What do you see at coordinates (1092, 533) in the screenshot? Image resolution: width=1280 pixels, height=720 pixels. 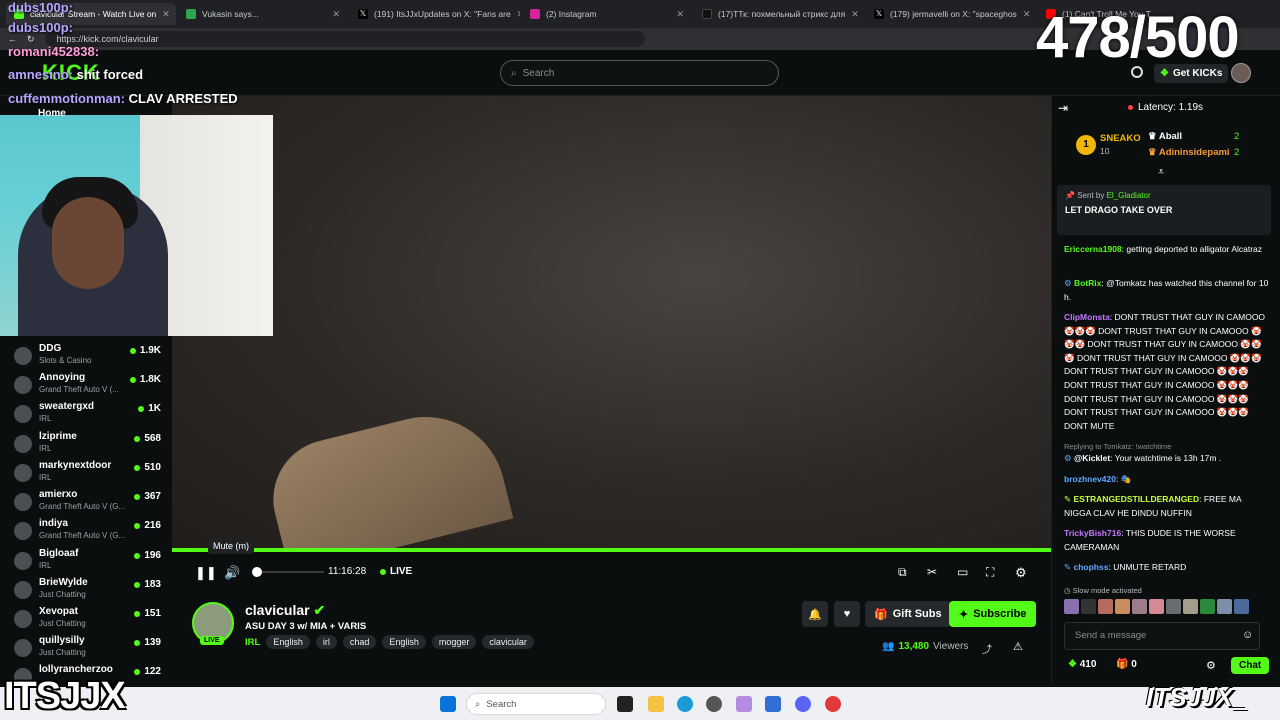 I see `chat-username: TrickyBish716` at bounding box center [1092, 533].